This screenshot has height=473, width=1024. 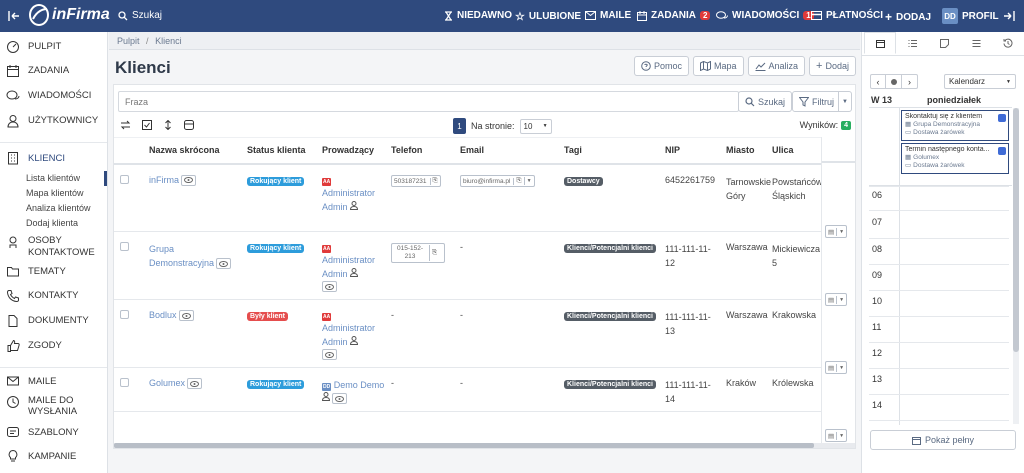 What do you see at coordinates (53, 406) in the screenshot?
I see `sidebar-item-maile-do-wyslania: MAILE DO WYSŁANIA` at bounding box center [53, 406].